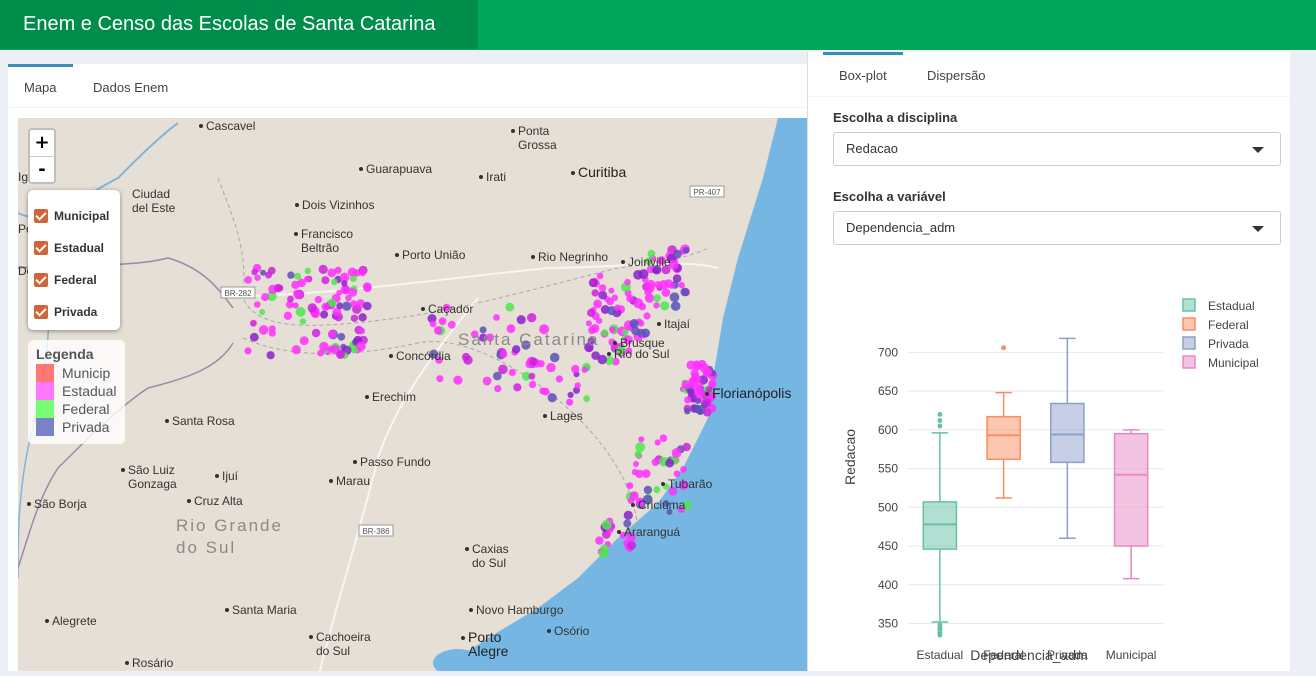 The image size is (1316, 676). I want to click on tab-mapa: Mapa, so click(40, 86).